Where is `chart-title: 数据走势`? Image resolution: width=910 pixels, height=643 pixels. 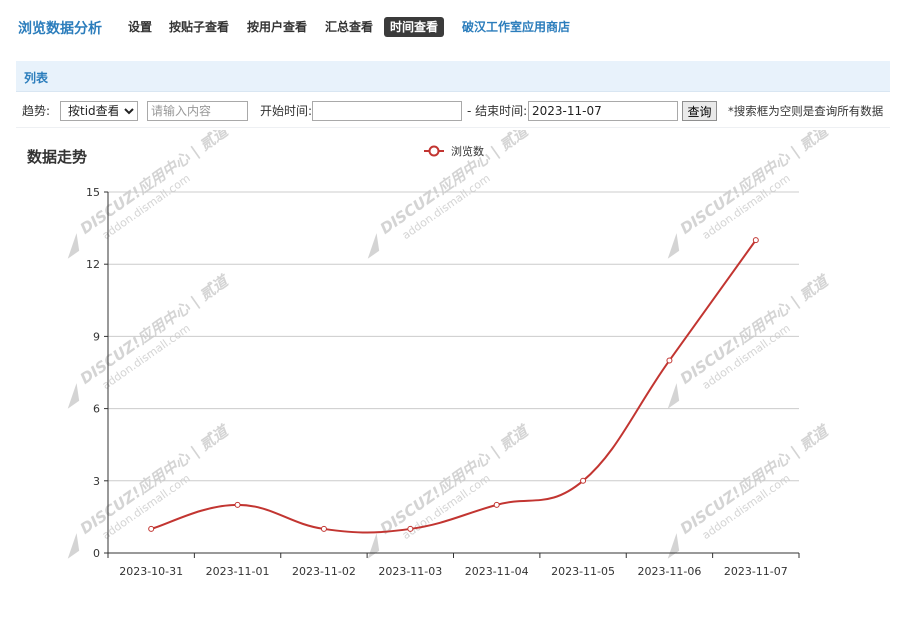 chart-title: 数据走势 is located at coordinates (57, 157).